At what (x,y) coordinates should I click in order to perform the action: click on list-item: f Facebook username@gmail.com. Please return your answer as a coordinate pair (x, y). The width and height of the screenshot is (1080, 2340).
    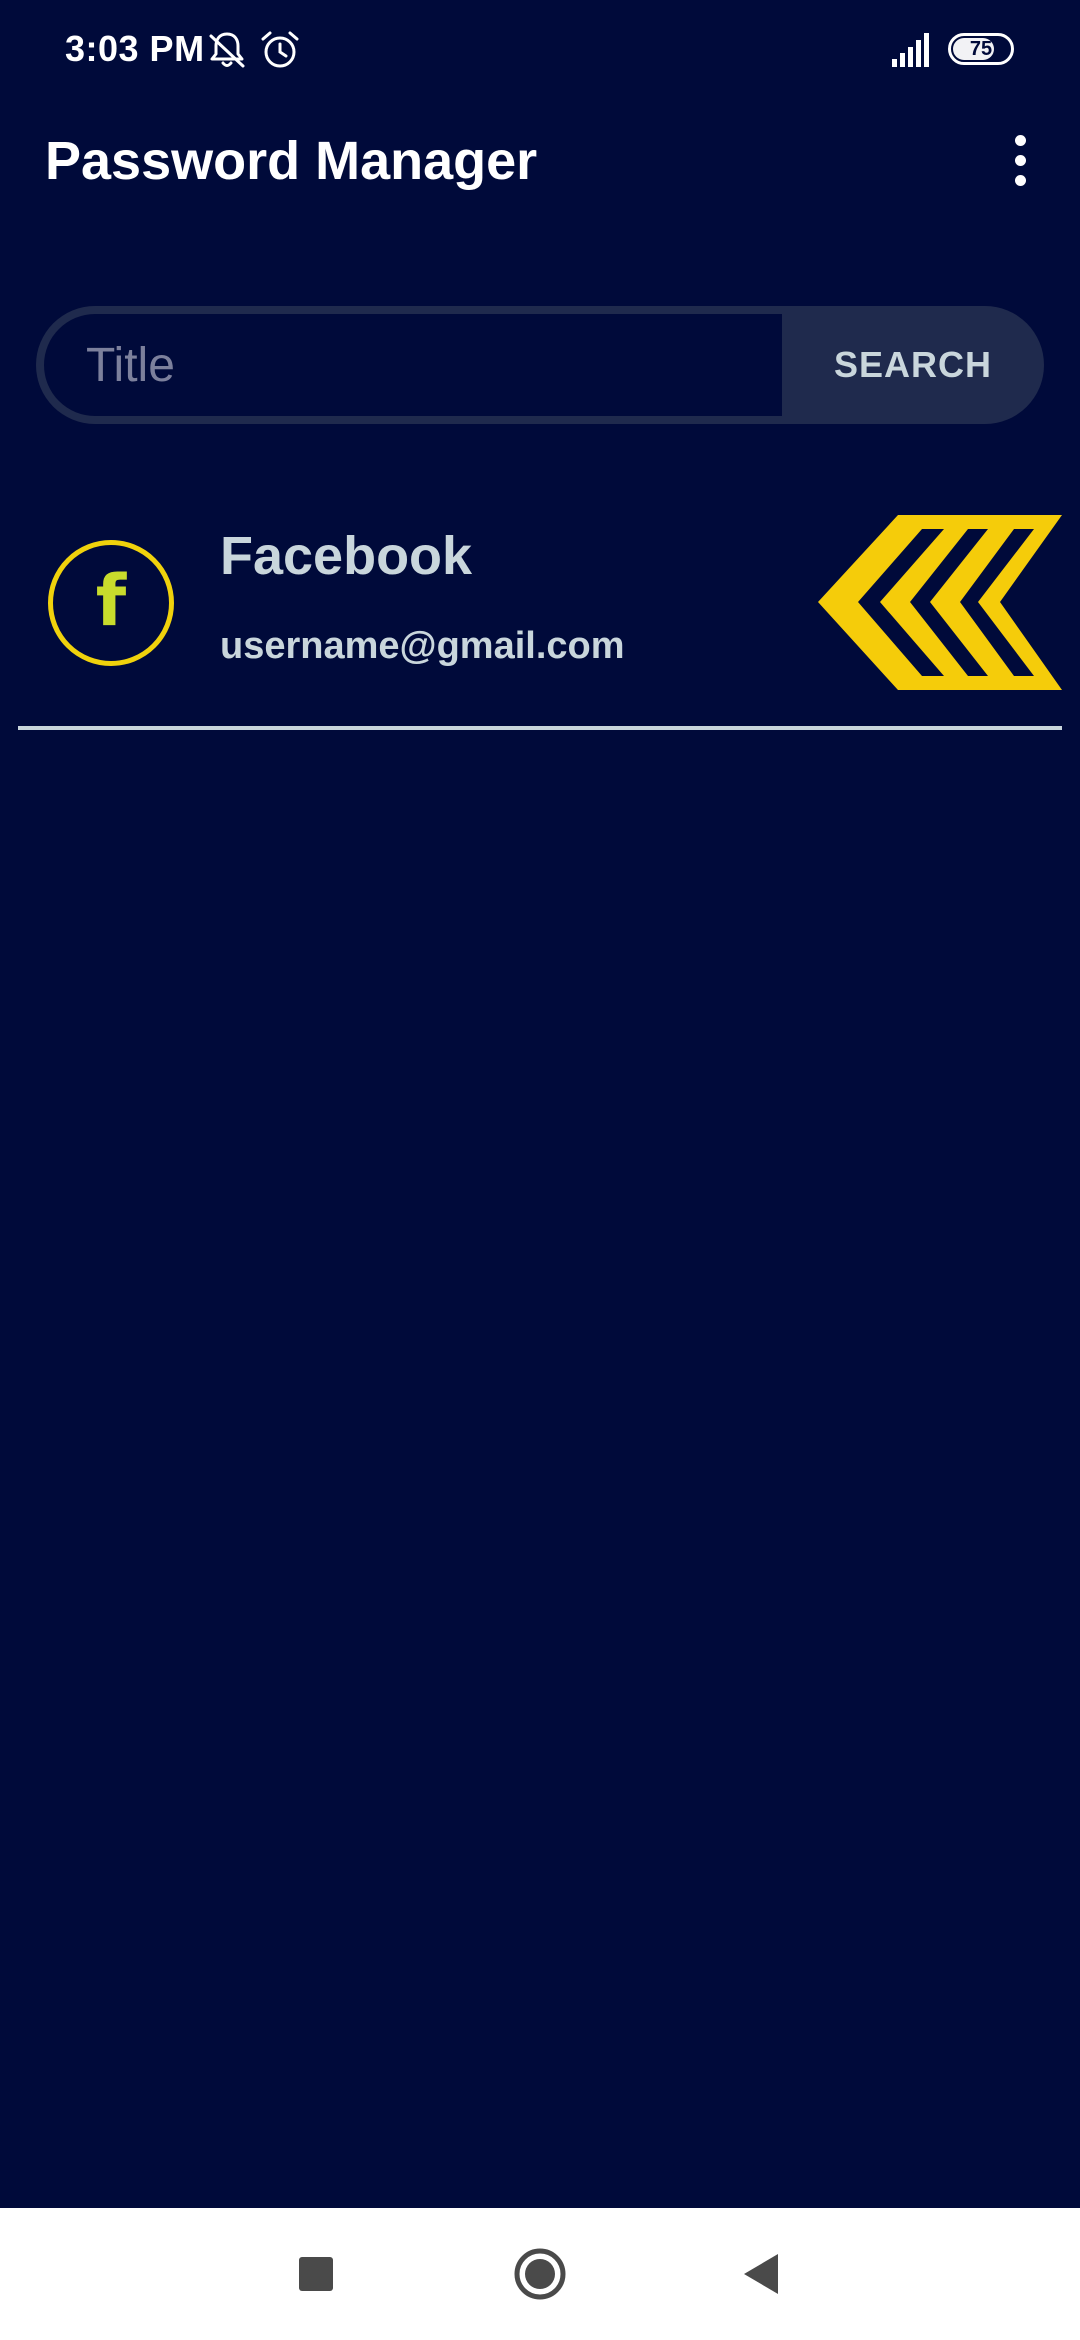
    Looking at the image, I should click on (540, 612).